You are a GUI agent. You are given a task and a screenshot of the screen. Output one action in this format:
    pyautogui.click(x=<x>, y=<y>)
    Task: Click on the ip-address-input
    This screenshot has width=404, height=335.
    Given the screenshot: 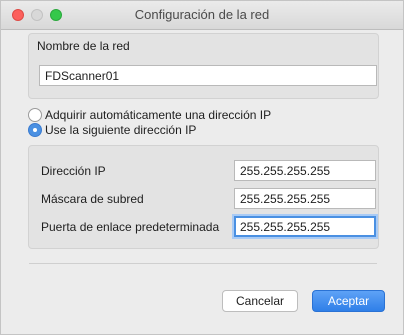 What is the action you would take?
    pyautogui.click(x=305, y=170)
    